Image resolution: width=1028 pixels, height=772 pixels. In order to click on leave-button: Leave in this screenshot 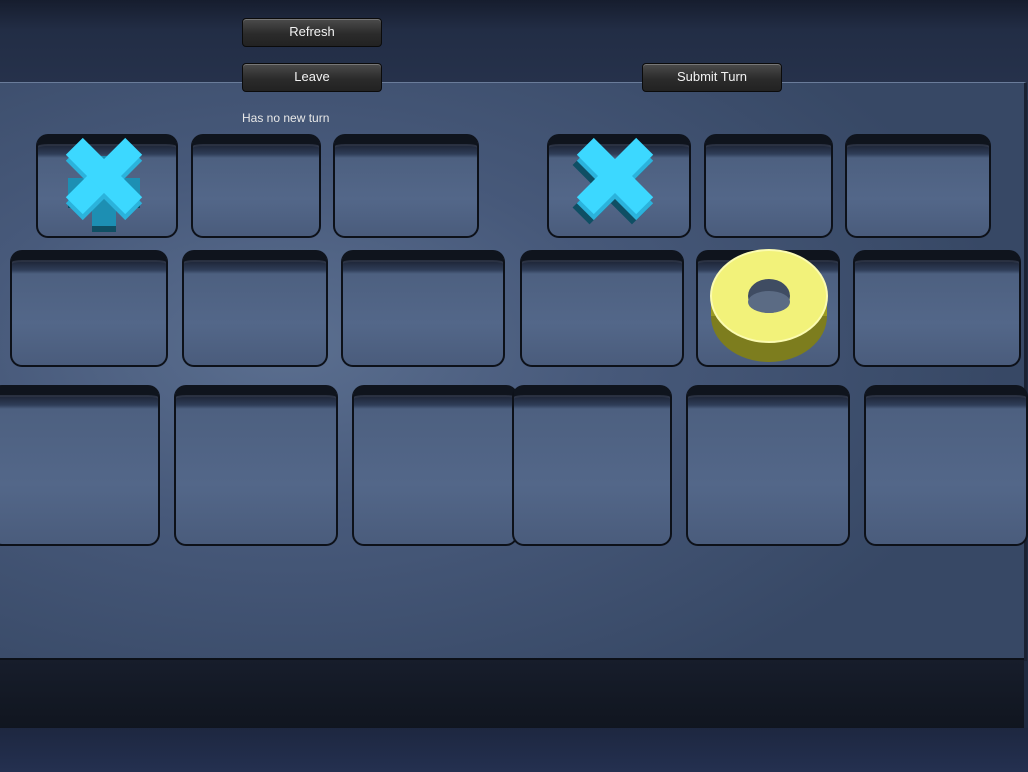, I will do `click(312, 77)`.